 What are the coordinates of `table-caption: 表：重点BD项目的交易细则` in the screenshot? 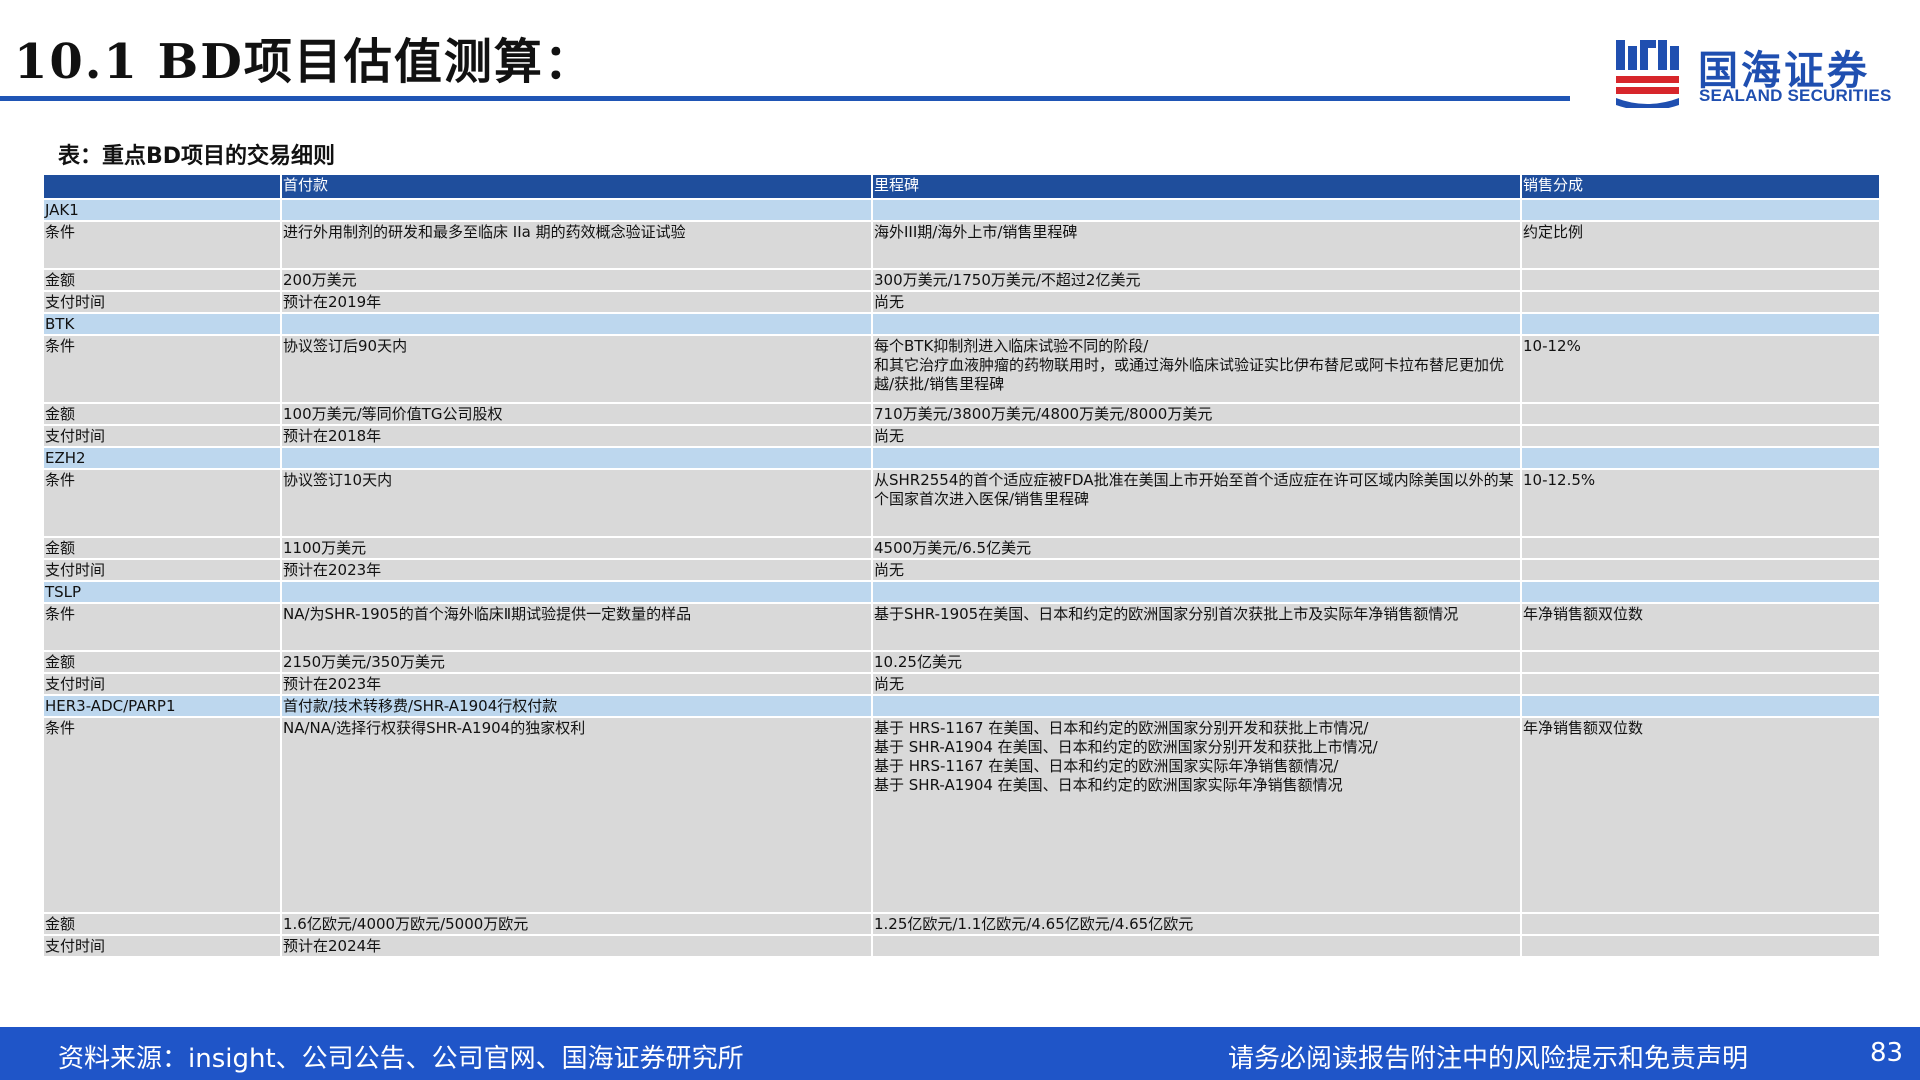 It's located at (197, 156).